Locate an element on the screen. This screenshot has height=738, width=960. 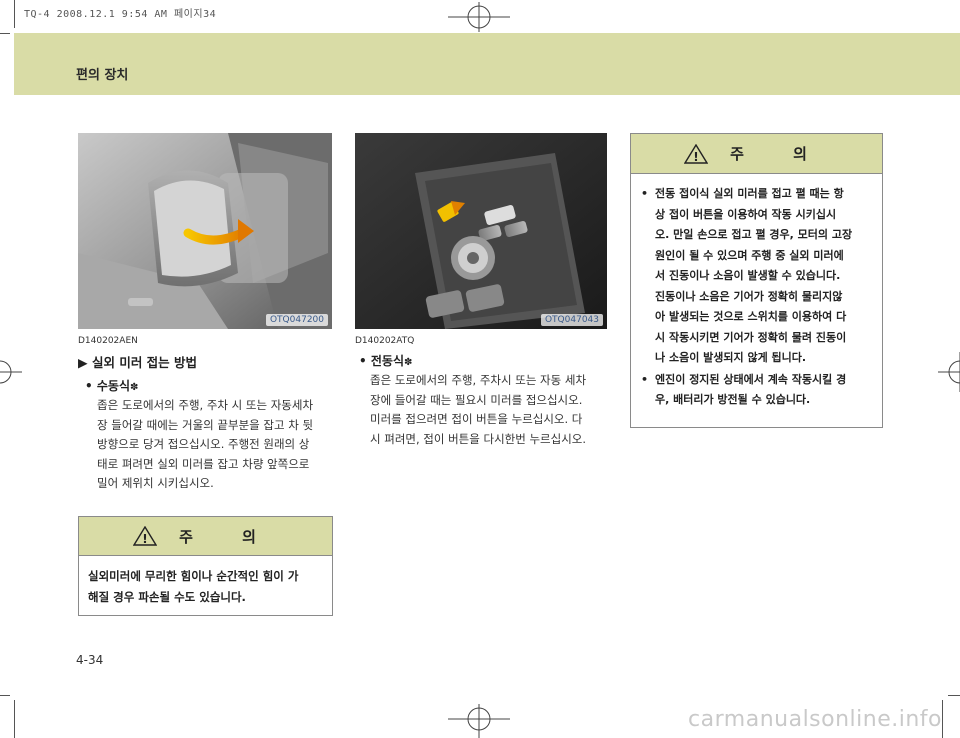
caution-line: 아 발생되는 것으로 스위치를 이용하여 다 is located at coordinates (751, 316).